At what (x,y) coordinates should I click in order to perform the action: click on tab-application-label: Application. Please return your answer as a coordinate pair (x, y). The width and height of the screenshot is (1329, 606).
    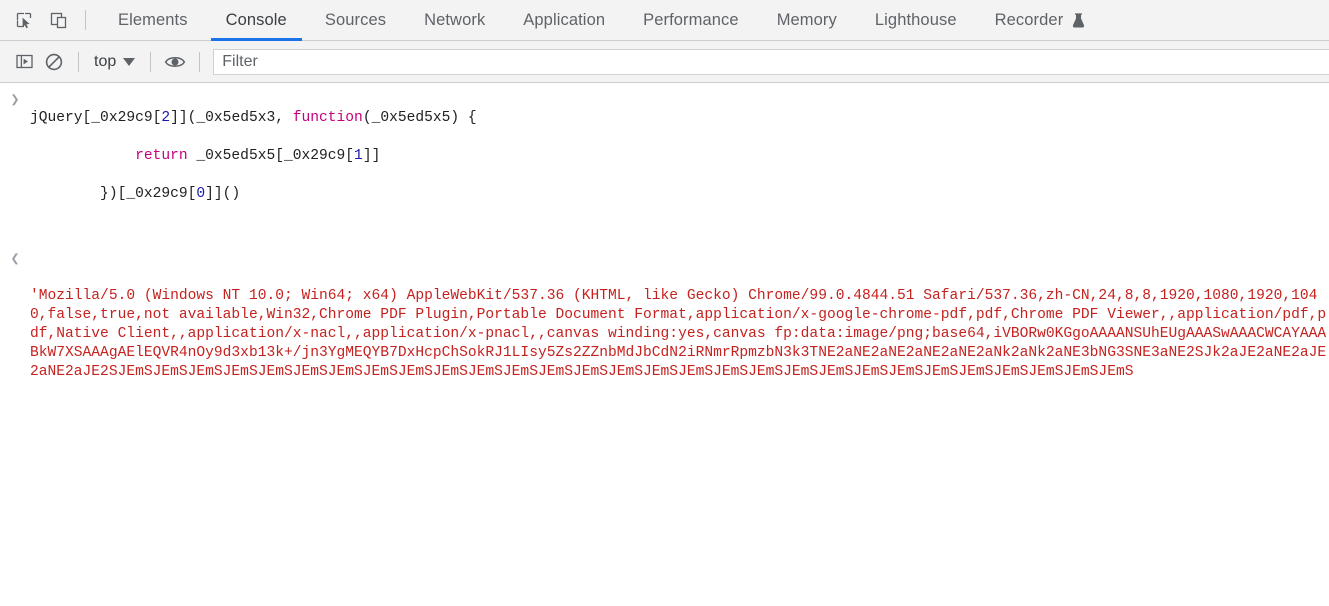
    Looking at the image, I should click on (564, 19).